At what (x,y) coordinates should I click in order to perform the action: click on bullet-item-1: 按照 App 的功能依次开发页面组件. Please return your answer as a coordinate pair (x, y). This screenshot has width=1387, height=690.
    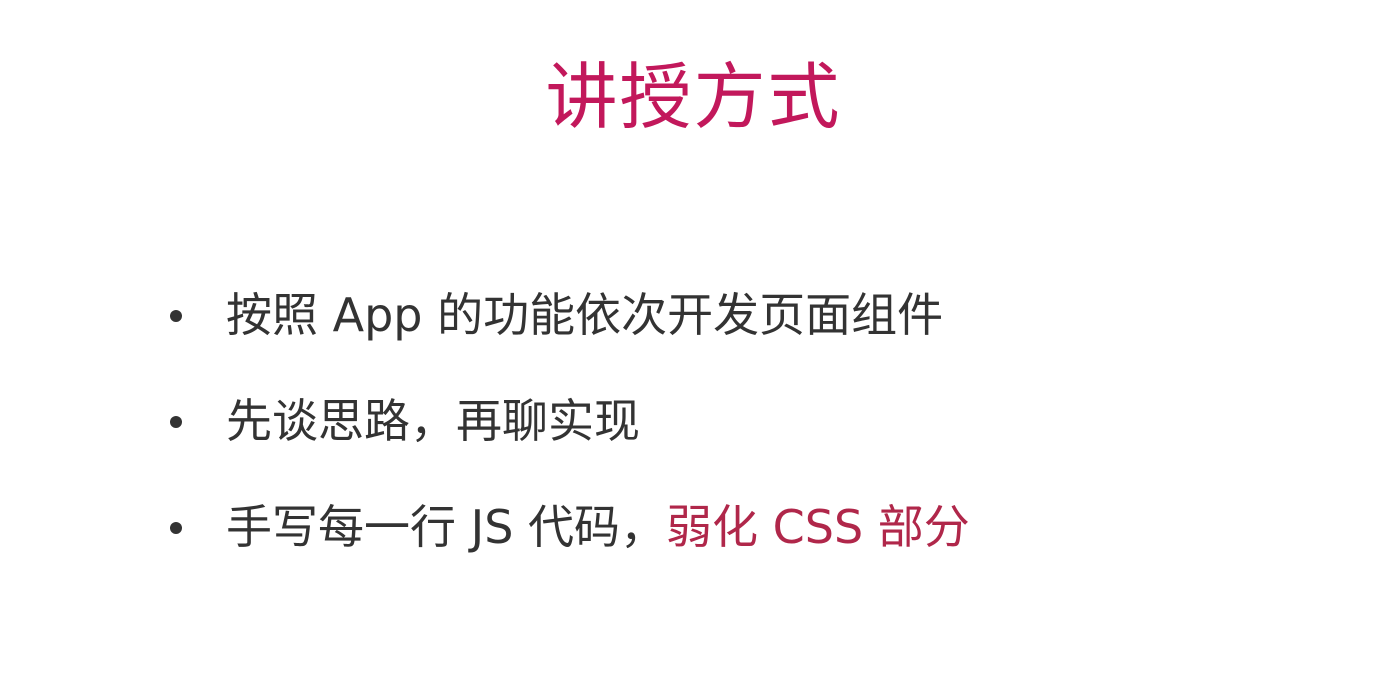
    Looking at the image, I should click on (570, 333).